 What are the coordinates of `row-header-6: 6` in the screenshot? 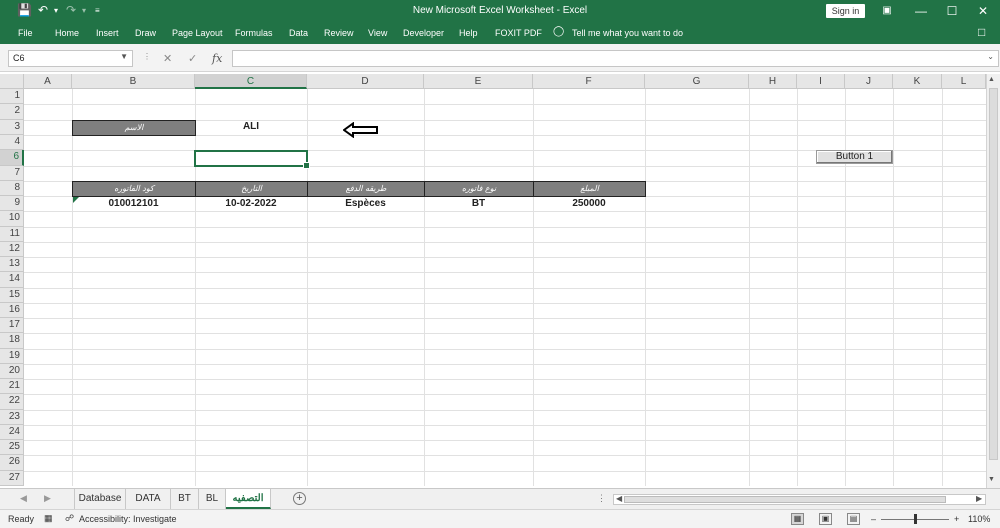 It's located at (12, 158).